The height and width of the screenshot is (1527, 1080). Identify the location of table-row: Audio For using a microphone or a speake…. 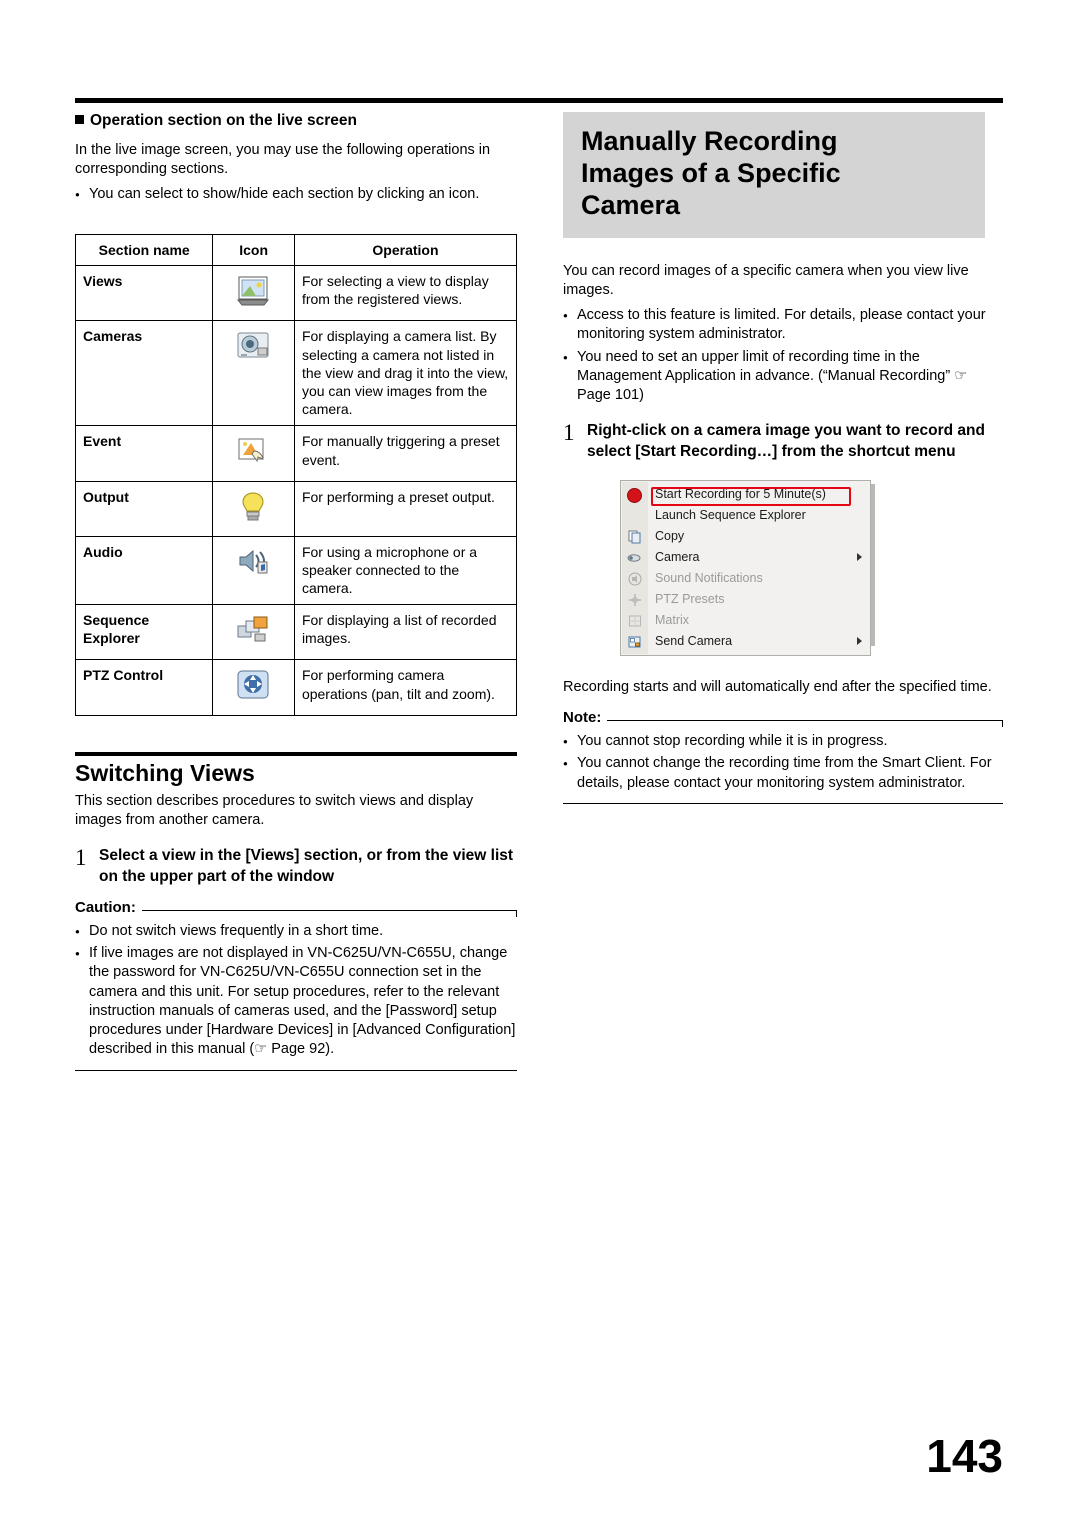
(296, 570).